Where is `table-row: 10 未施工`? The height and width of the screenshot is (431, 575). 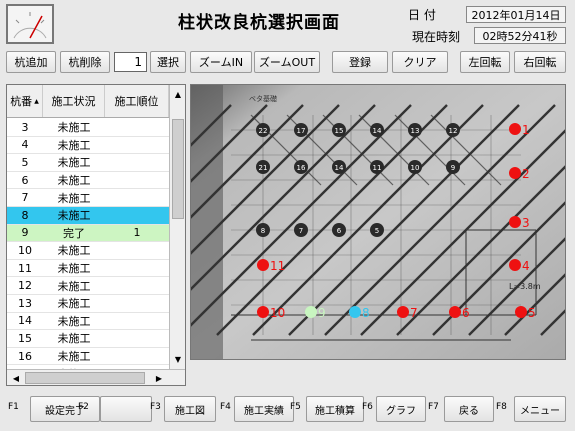 table-row: 10 未施工 is located at coordinates (88, 251).